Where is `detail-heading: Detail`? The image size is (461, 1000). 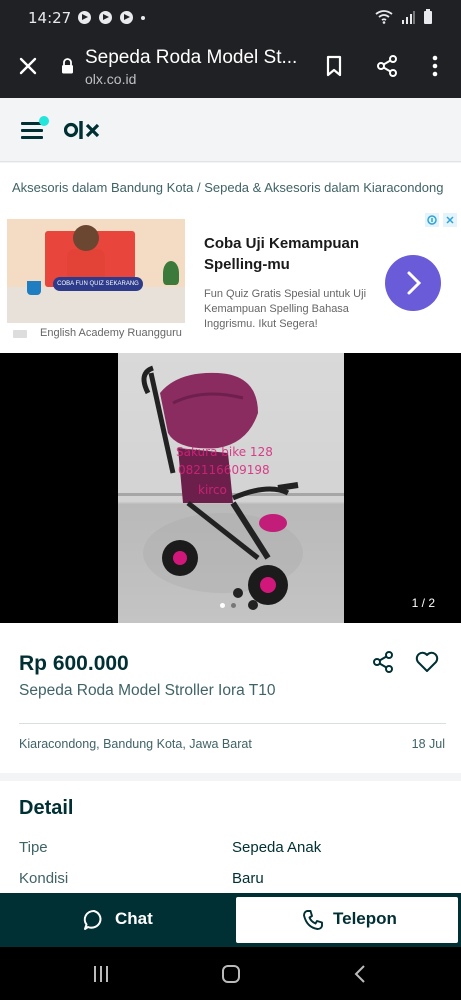
detail-heading: Detail is located at coordinates (46, 808).